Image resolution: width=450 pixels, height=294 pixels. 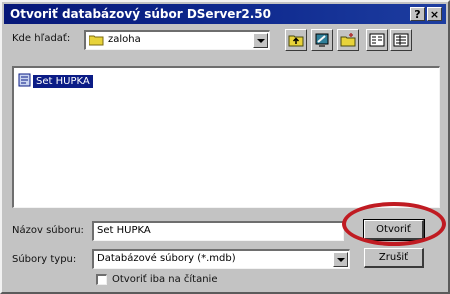 What do you see at coordinates (101, 279) in the screenshot?
I see `readonly-checkbox` at bounding box center [101, 279].